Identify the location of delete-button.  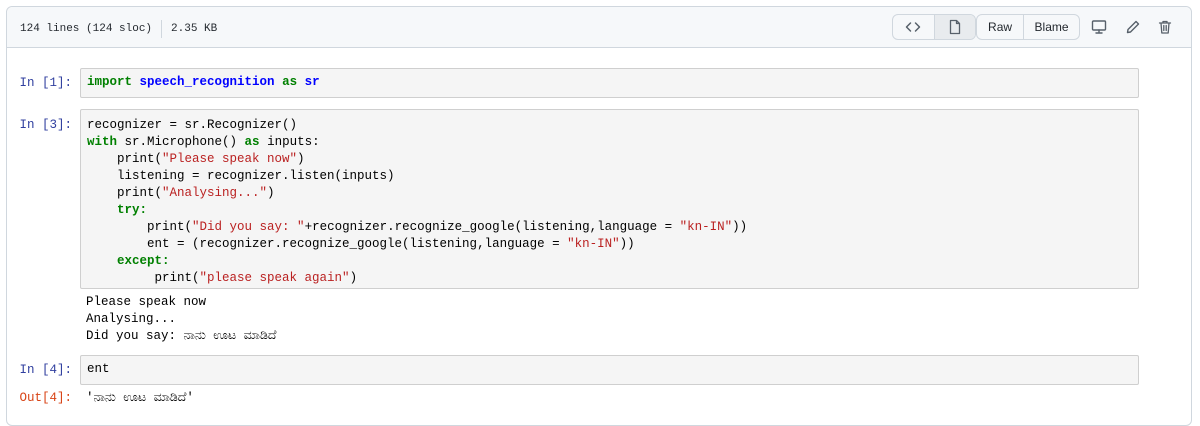
(1165, 27).